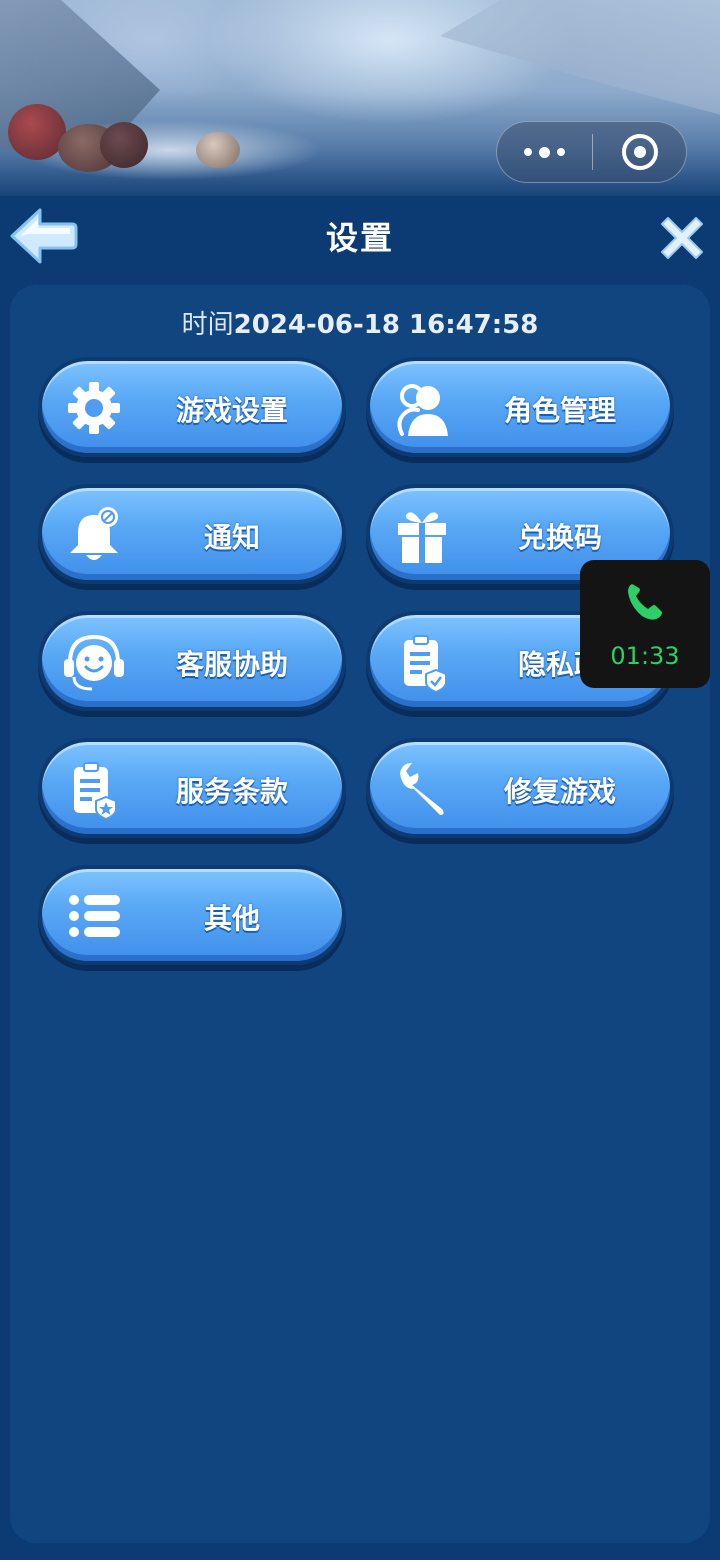 The image size is (720, 1560). What do you see at coordinates (231, 410) in the screenshot?
I see `button-label: 游戏设置` at bounding box center [231, 410].